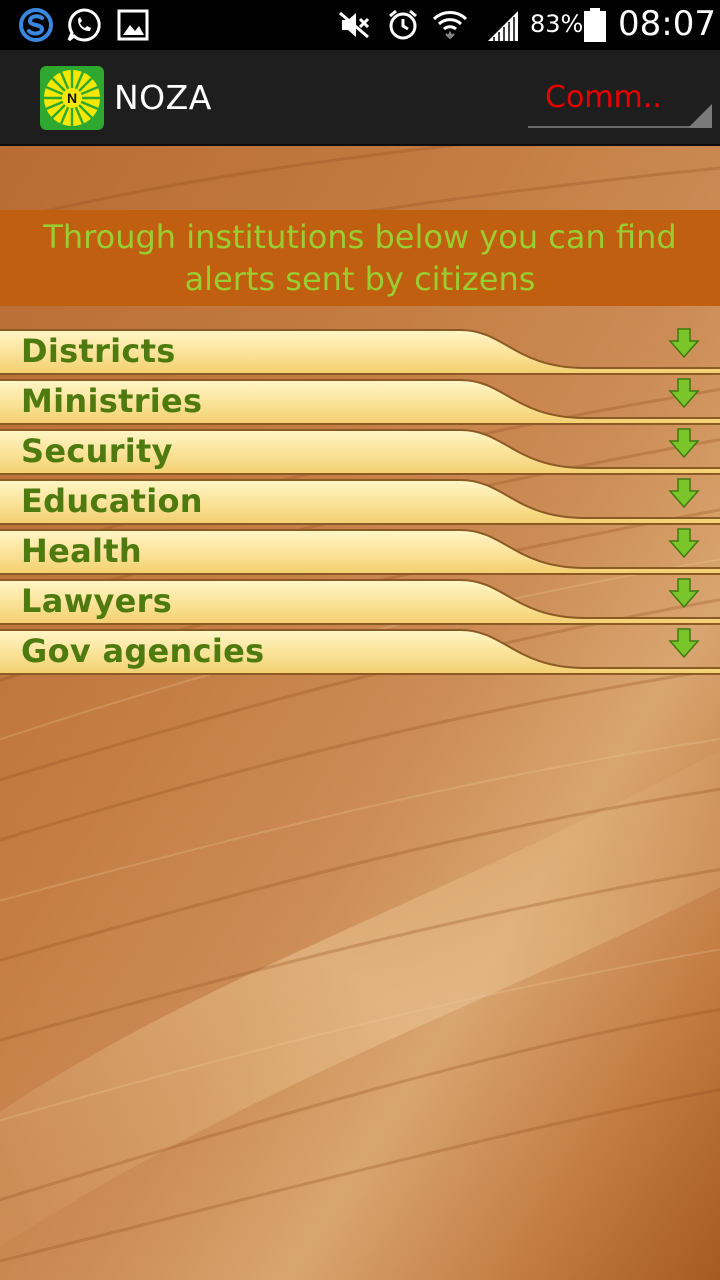  I want to click on category-item-education: Education, so click(360, 501).